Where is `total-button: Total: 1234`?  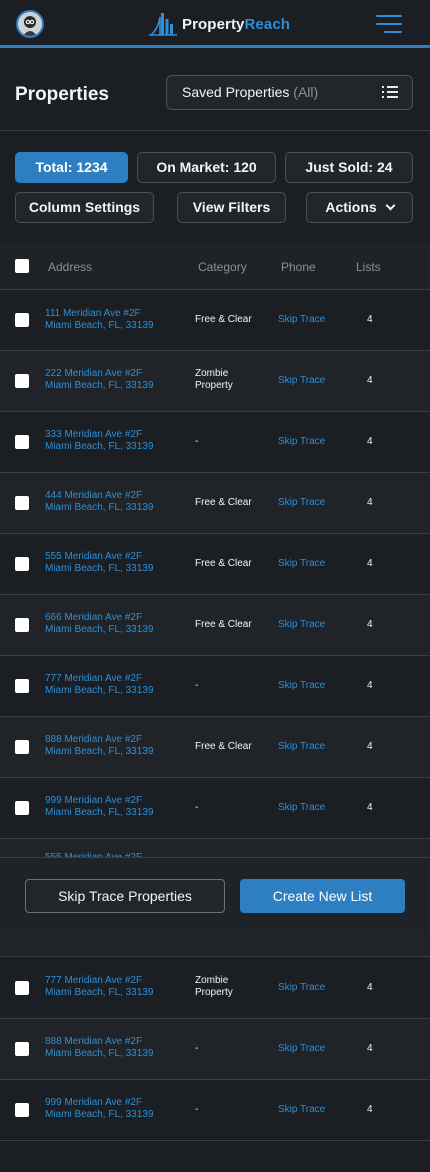
total-button: Total: 1234 is located at coordinates (71, 167).